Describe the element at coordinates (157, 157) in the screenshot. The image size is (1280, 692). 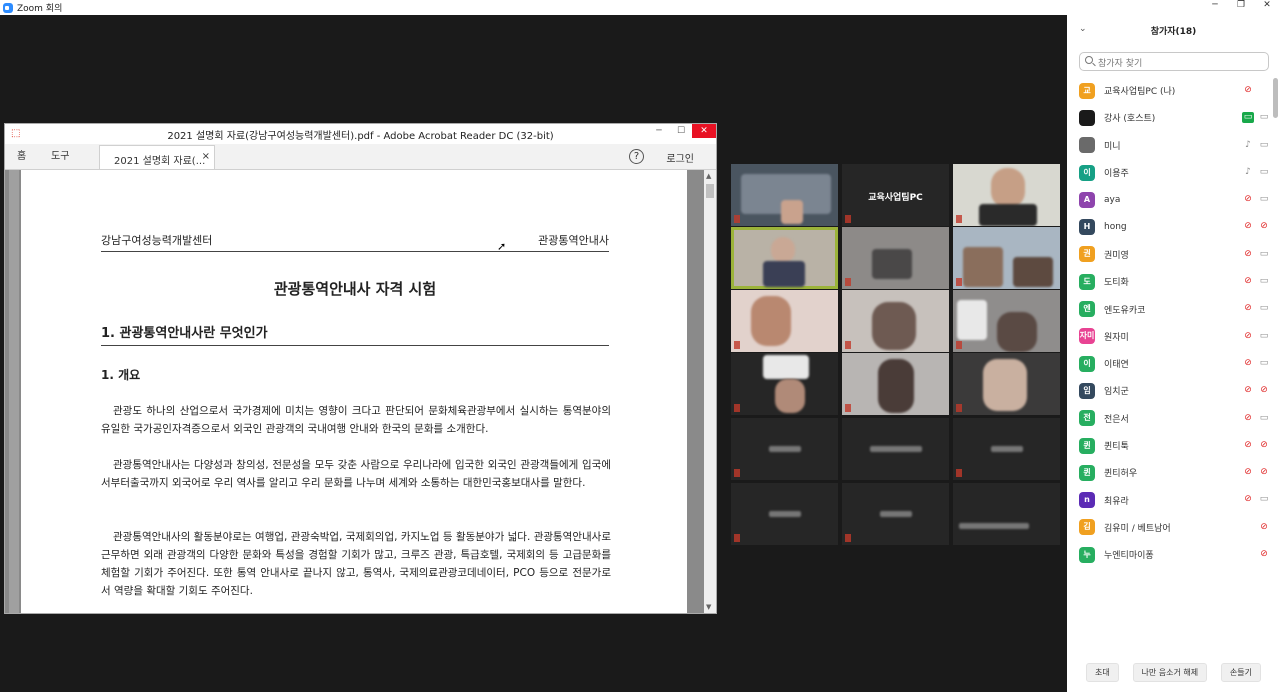
I see `tab-document: 2021 설명회 자료(... ×` at that location.